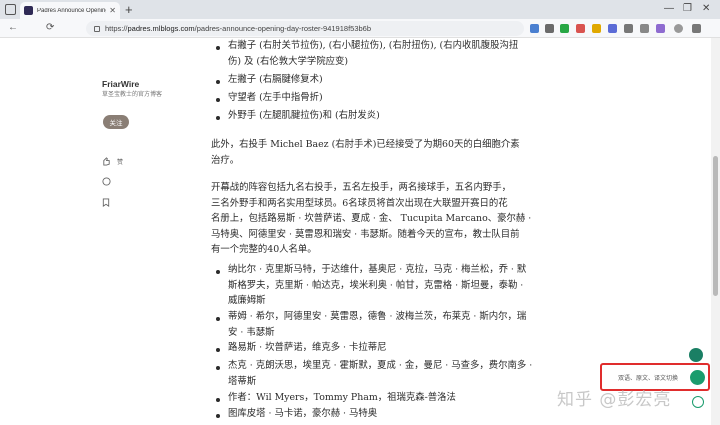 This screenshot has width=720, height=425. I want to click on like-action: 赞, so click(132, 161).